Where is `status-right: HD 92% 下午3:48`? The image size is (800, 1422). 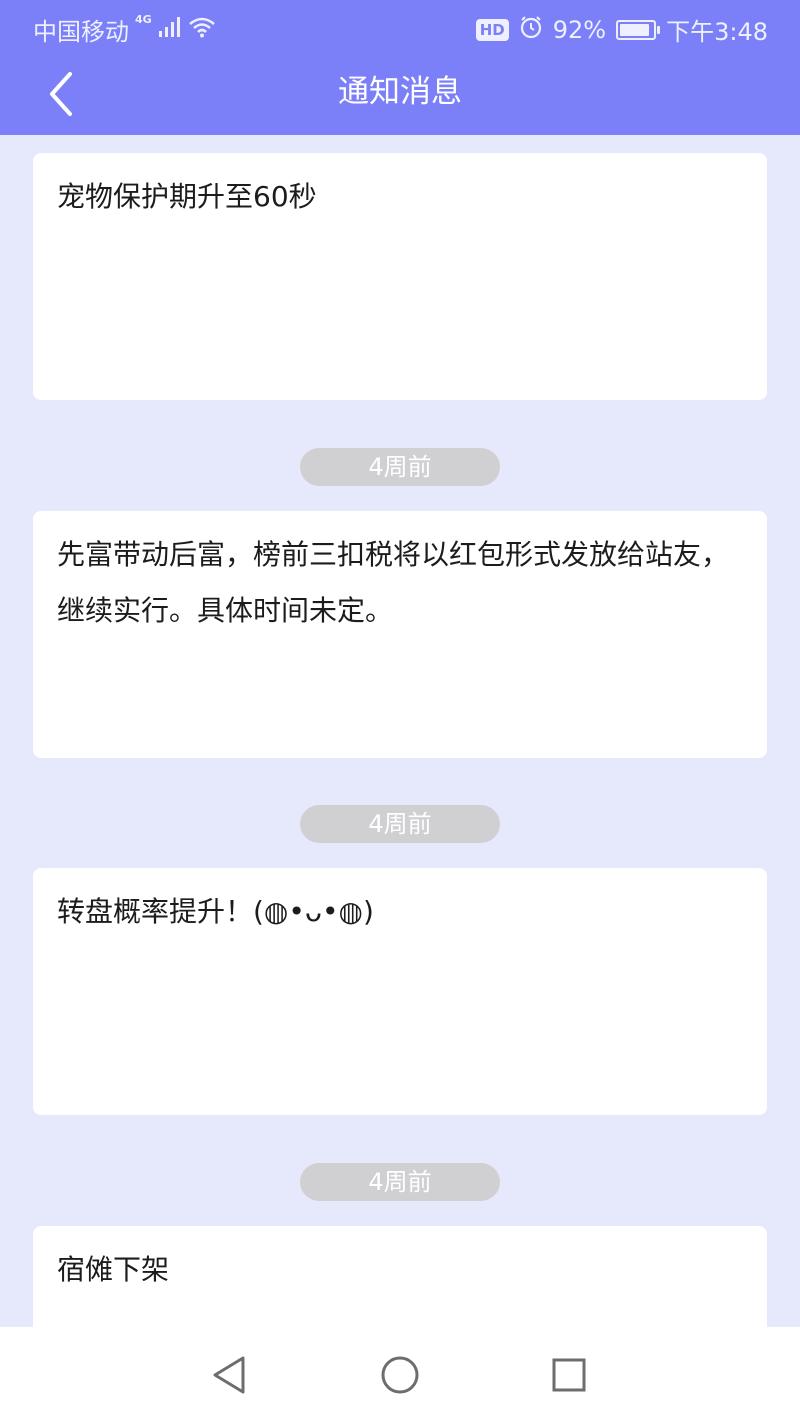
status-right: HD 92% 下午3:48 is located at coordinates (621, 29).